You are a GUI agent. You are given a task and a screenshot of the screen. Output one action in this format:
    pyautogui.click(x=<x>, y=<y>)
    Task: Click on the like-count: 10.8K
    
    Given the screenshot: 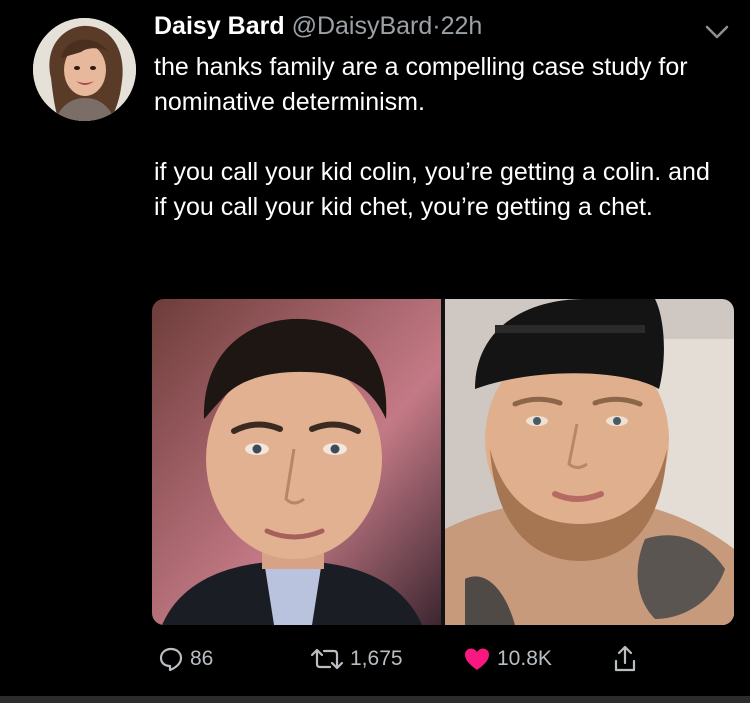 What is the action you would take?
    pyautogui.click(x=524, y=658)
    